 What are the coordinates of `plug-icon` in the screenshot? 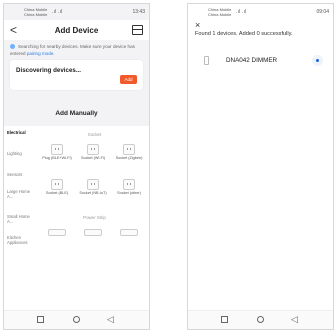 It's located at (57, 149).